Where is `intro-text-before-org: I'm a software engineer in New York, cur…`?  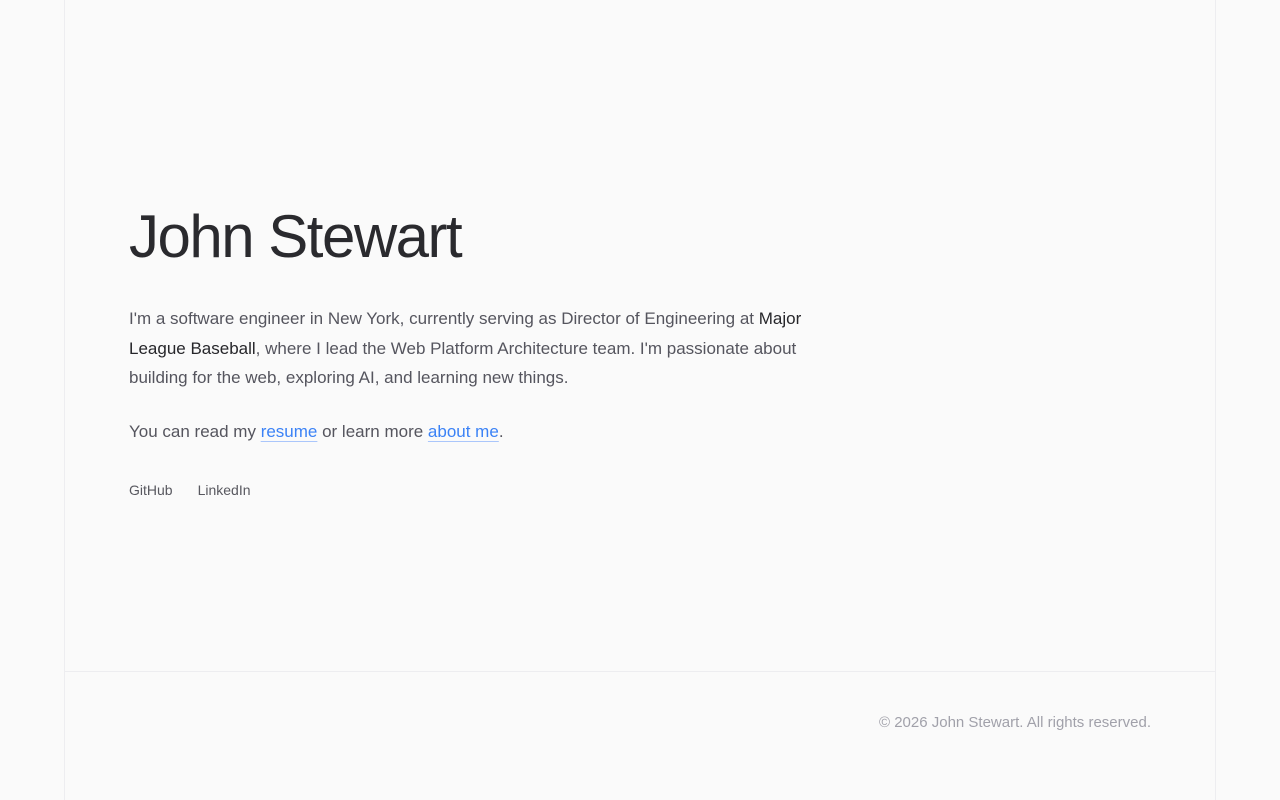 intro-text-before-org: I'm a software engineer in New York, cur… is located at coordinates (444, 318).